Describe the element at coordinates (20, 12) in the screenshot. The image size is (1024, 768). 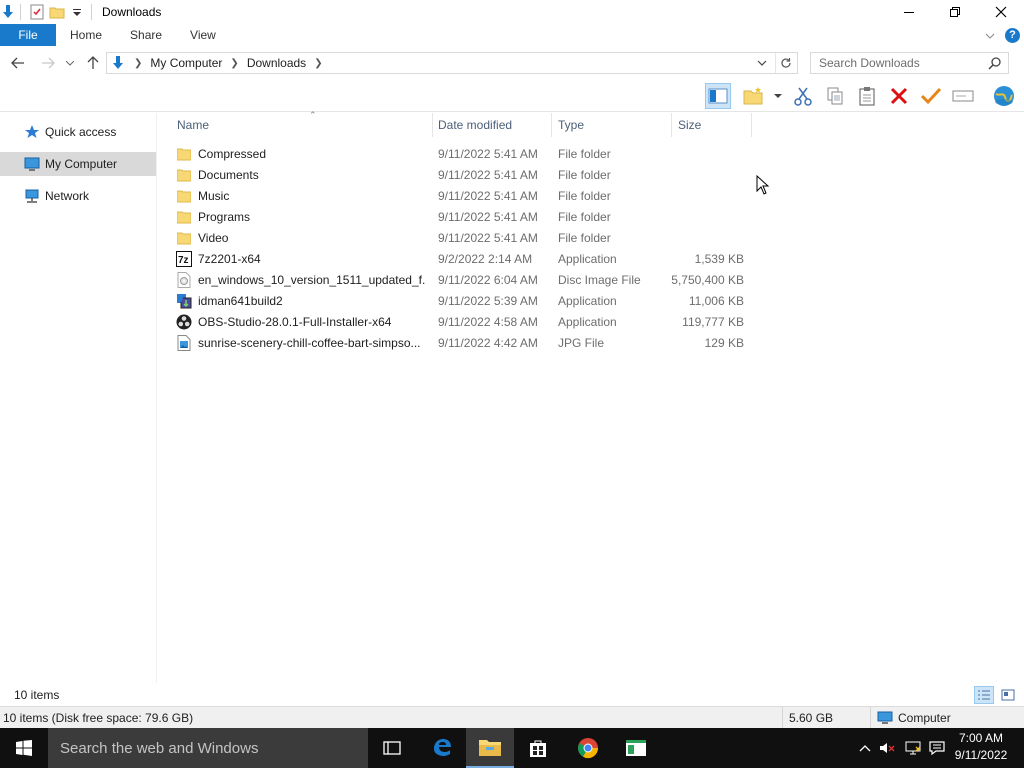
I see `separator` at that location.